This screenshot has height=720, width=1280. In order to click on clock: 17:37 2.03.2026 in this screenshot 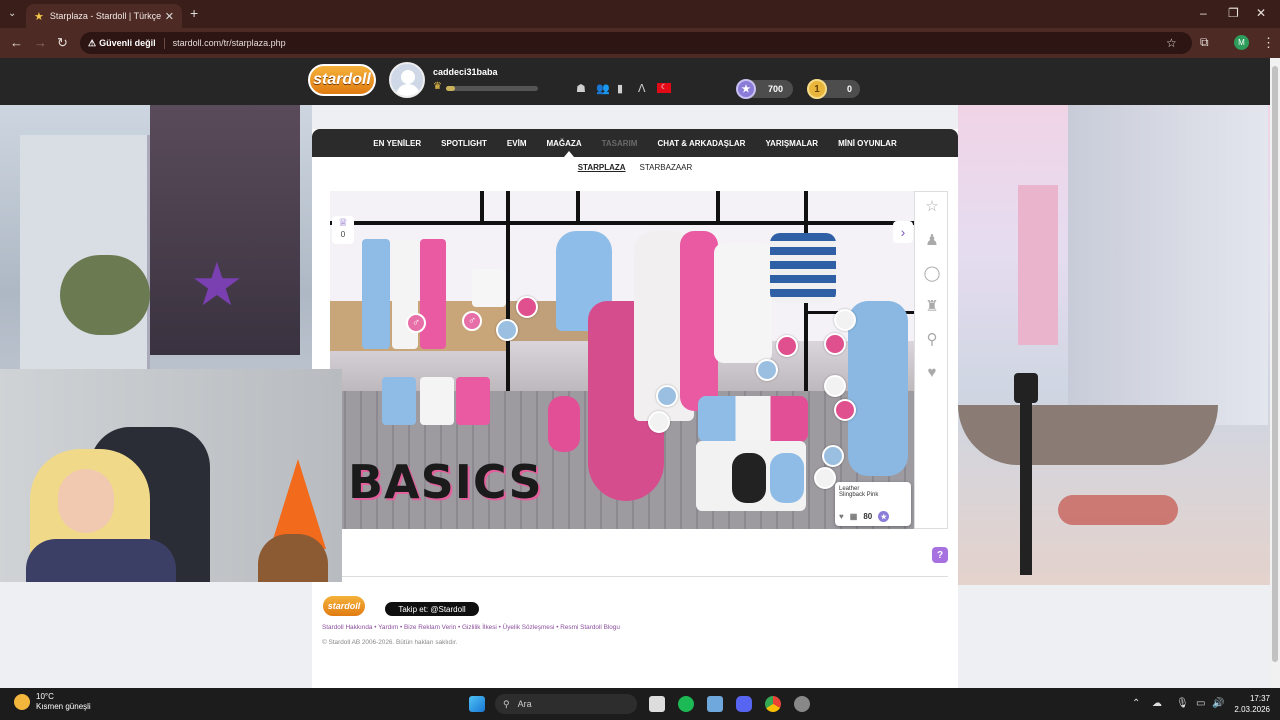, I will do `click(1248, 704)`.